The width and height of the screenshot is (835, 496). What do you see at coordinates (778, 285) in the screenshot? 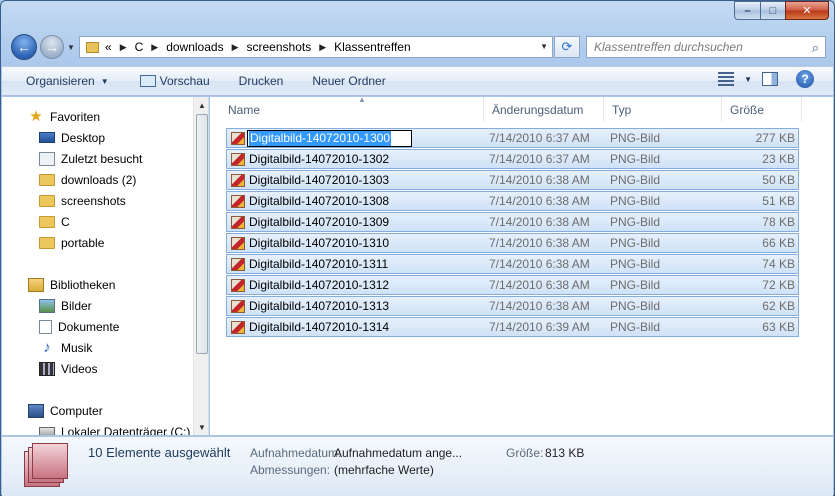
I see `file-size: 72 KB` at bounding box center [778, 285].